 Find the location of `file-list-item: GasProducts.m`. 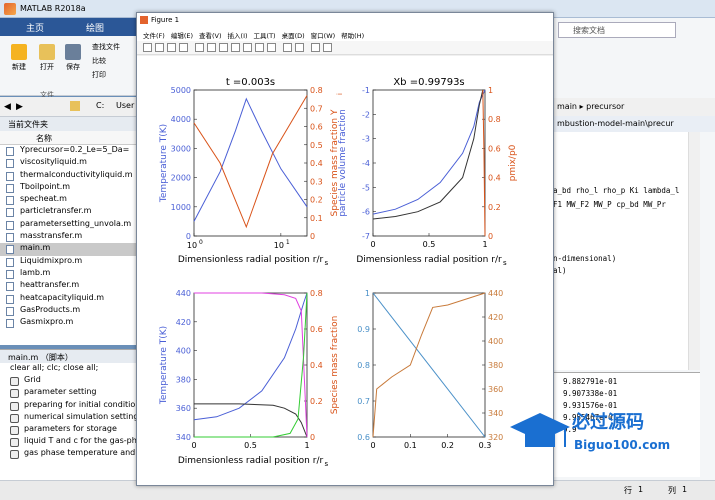

file-list-item: GasProducts.m is located at coordinates (70, 311).